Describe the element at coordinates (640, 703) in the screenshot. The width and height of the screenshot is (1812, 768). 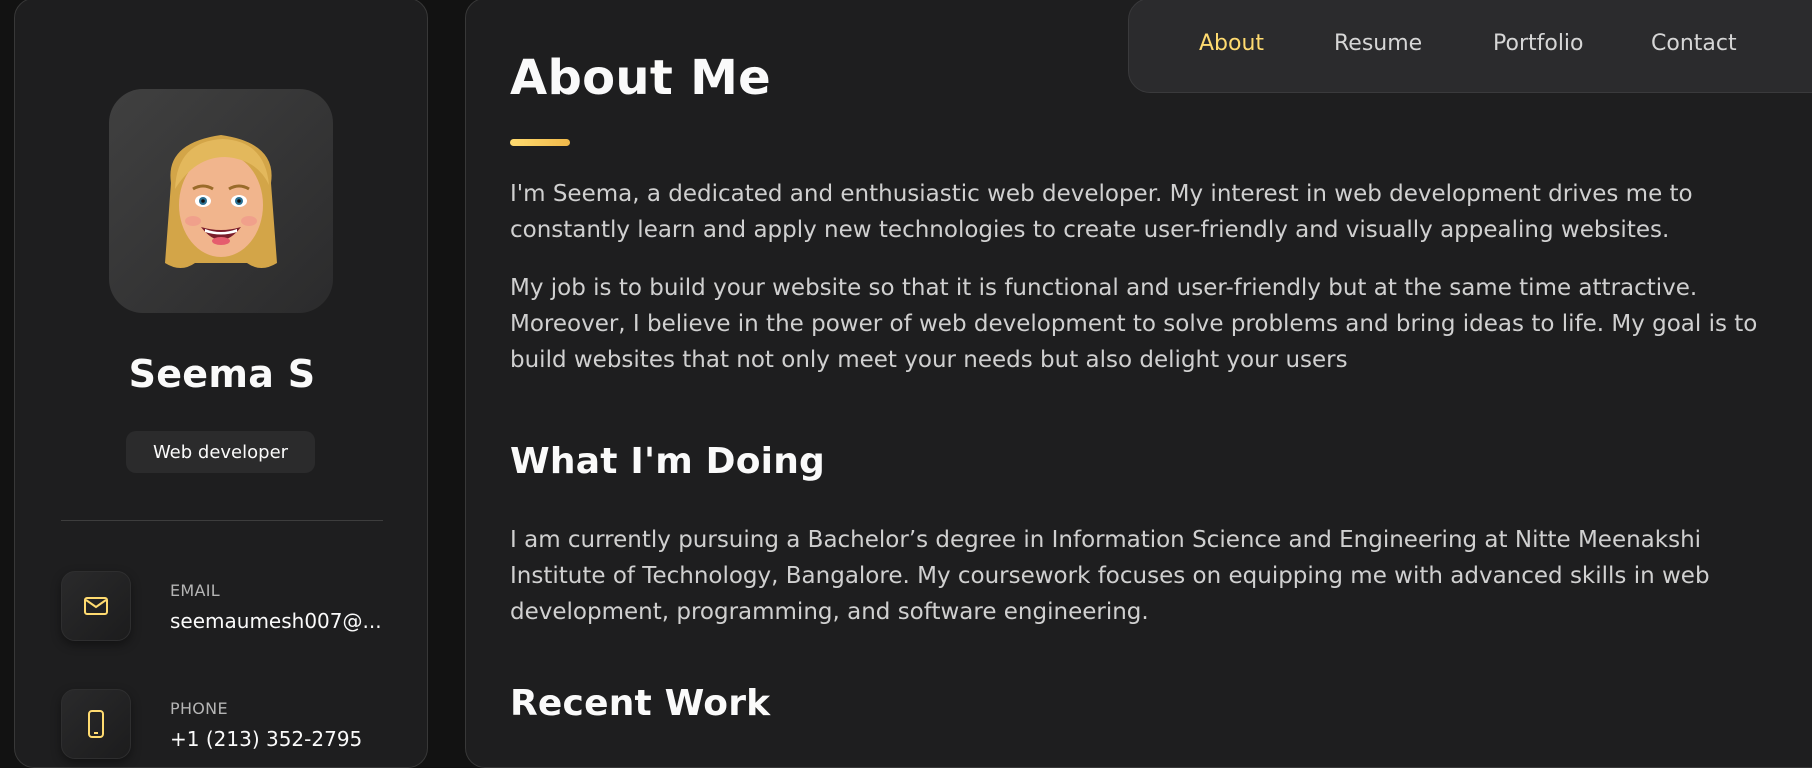
I see `recent-work-heading: Recent Work` at that location.